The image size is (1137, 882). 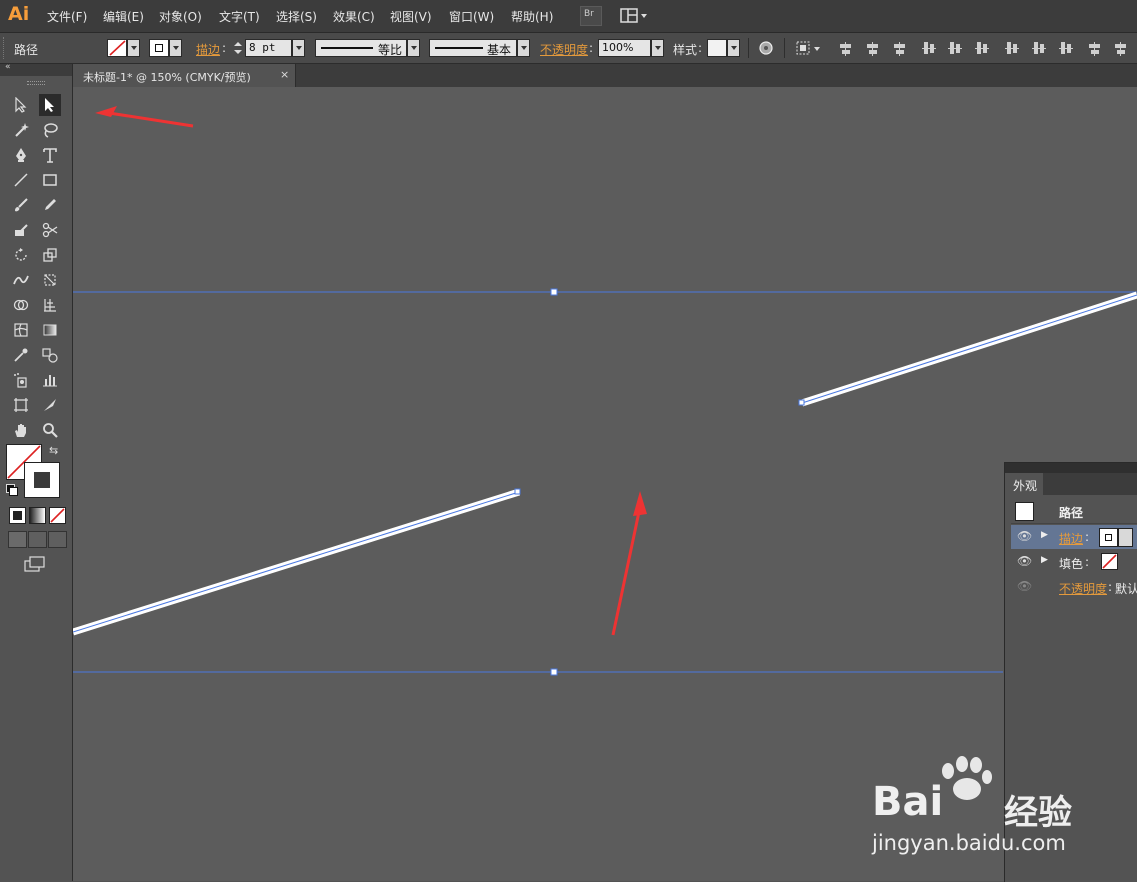 I want to click on stroke-color-dropdown, so click(x=1125, y=537).